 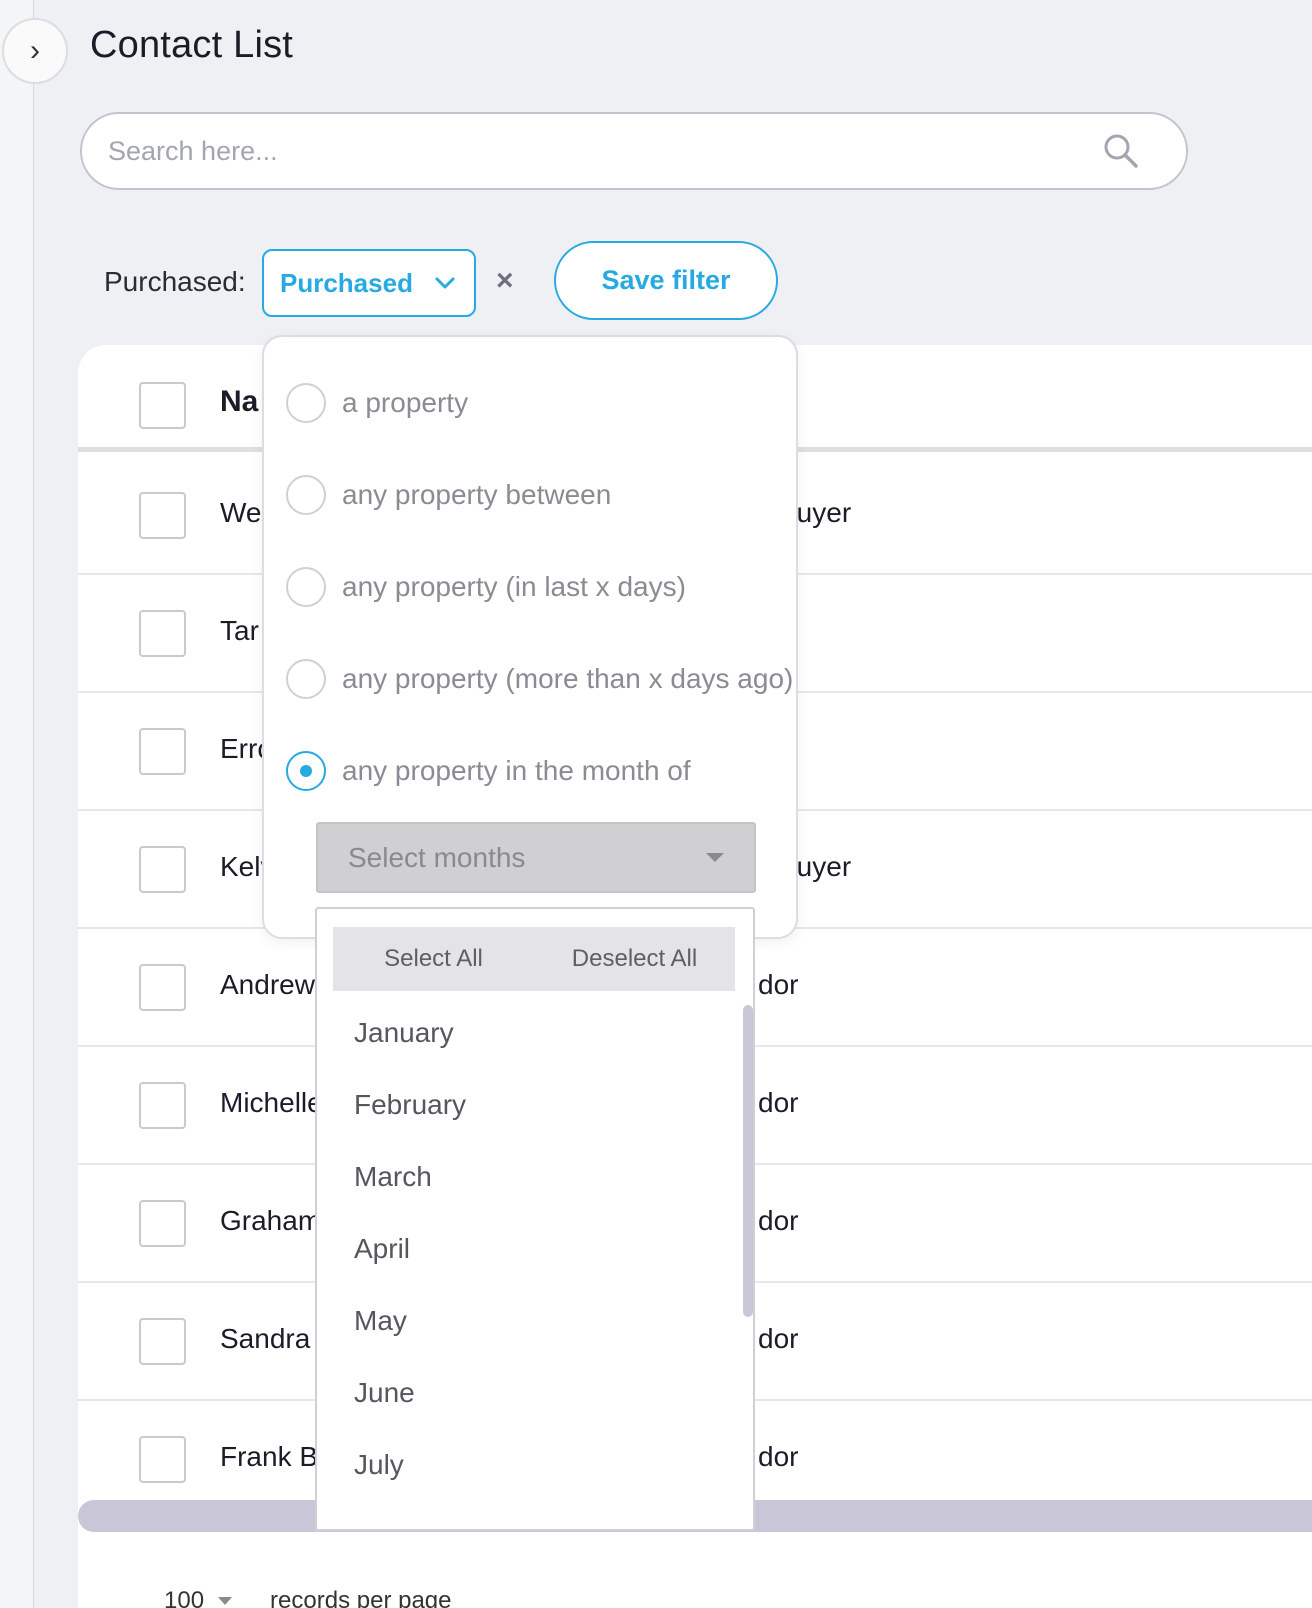 I want to click on select-actions-bar: Select All Deselect All, so click(x=534, y=959).